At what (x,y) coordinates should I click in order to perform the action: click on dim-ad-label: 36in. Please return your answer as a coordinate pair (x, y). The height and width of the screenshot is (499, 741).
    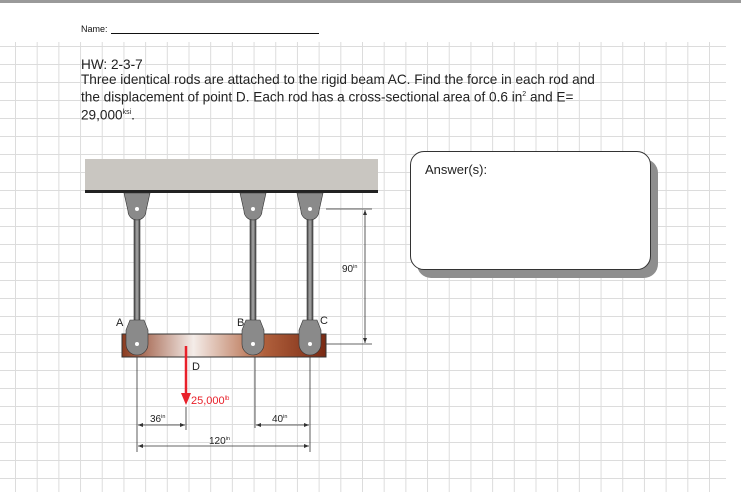
    Looking at the image, I should click on (157, 419).